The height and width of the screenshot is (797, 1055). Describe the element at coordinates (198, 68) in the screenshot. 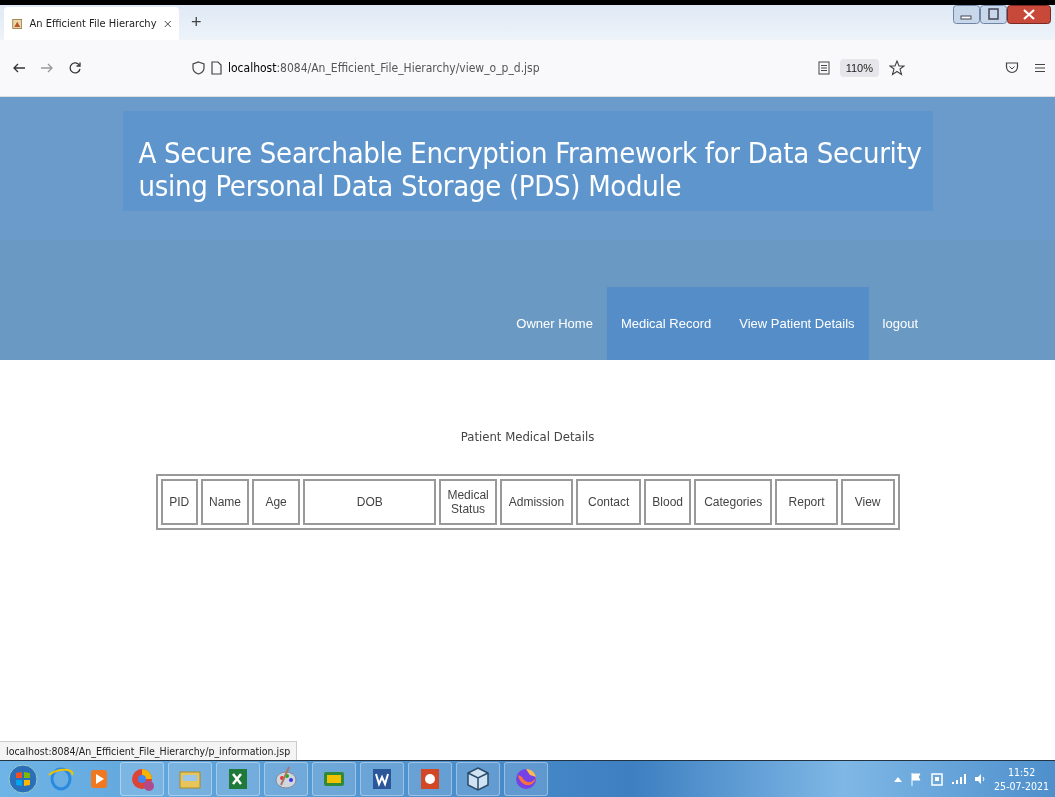

I see `shield-icon` at that location.